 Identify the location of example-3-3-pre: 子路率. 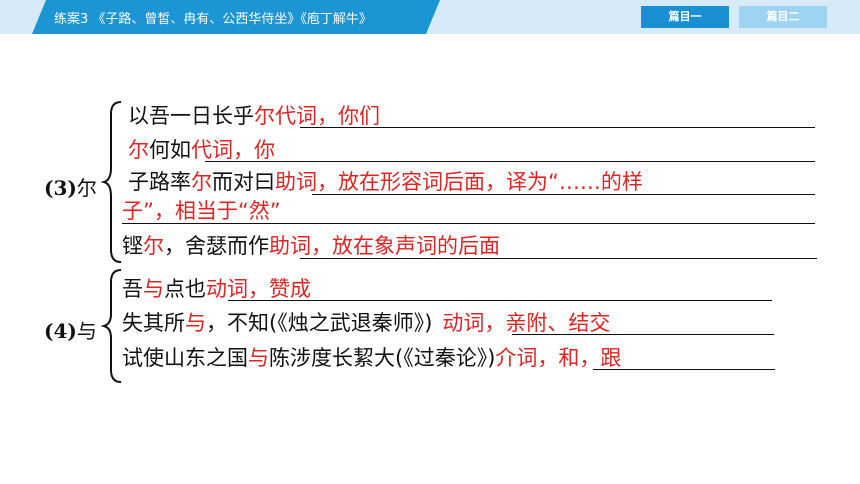
(159, 182).